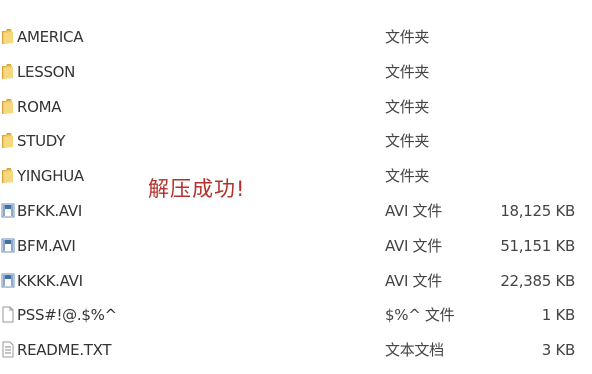 The width and height of the screenshot is (592, 374). Describe the element at coordinates (39, 106) in the screenshot. I see `file-name: ROMA` at that location.